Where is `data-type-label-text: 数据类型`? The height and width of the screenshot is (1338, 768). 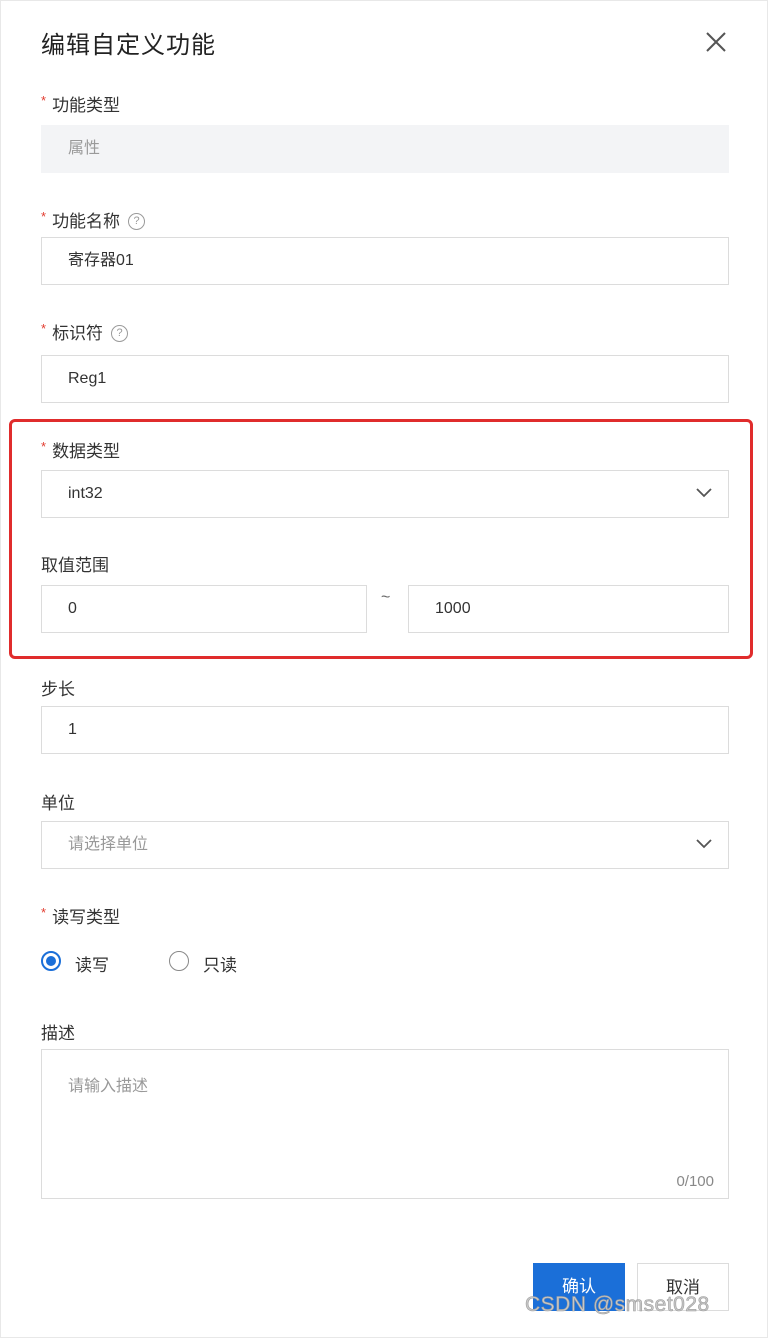
data-type-label-text: 数据类型 is located at coordinates (86, 451).